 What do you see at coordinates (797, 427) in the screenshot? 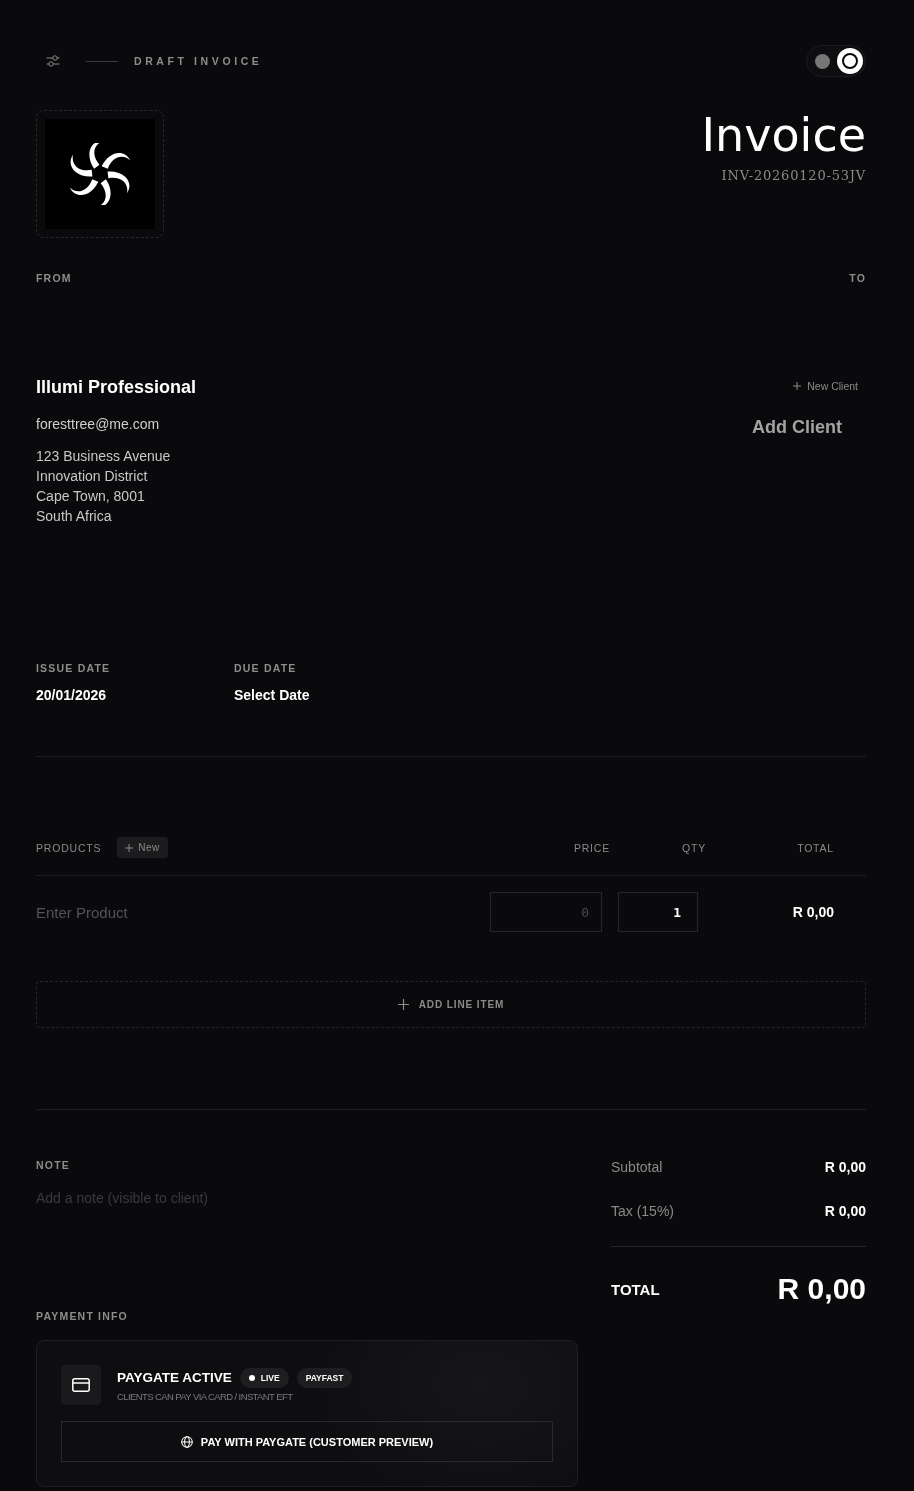
I see `add-client-button: Add Client` at bounding box center [797, 427].